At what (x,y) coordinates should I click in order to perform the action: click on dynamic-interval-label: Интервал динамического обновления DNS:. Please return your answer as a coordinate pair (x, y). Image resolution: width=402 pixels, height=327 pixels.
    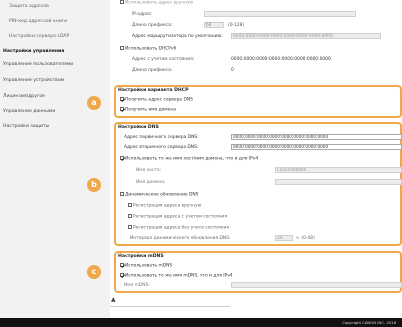
    Looking at the image, I should click on (180, 238).